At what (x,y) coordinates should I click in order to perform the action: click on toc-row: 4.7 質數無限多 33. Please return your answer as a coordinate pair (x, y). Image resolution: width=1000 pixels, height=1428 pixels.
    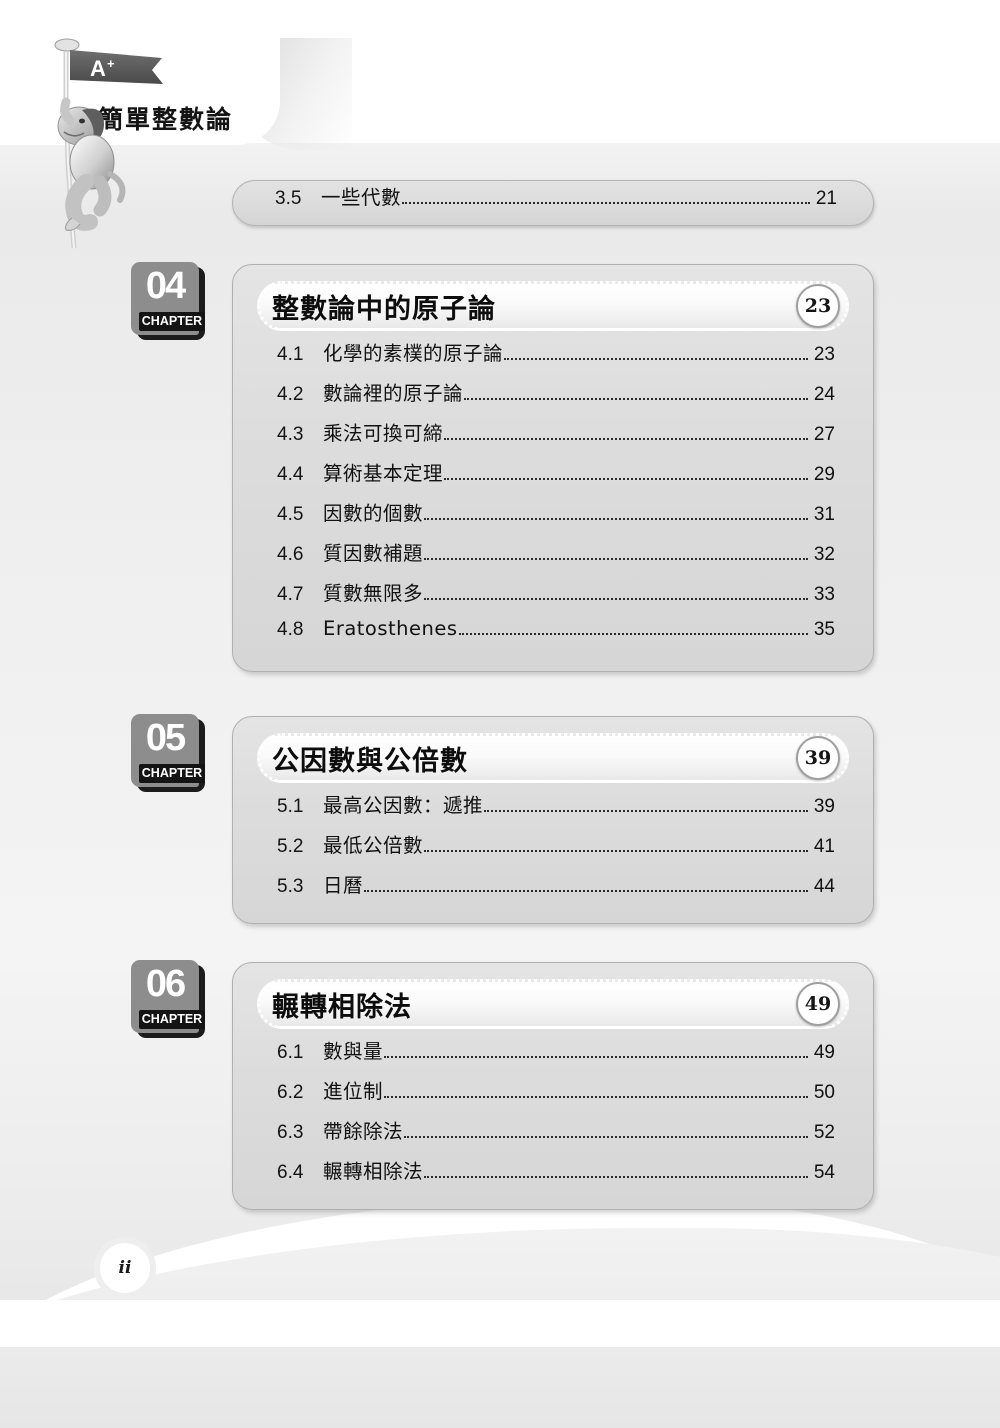
    Looking at the image, I should click on (553, 597).